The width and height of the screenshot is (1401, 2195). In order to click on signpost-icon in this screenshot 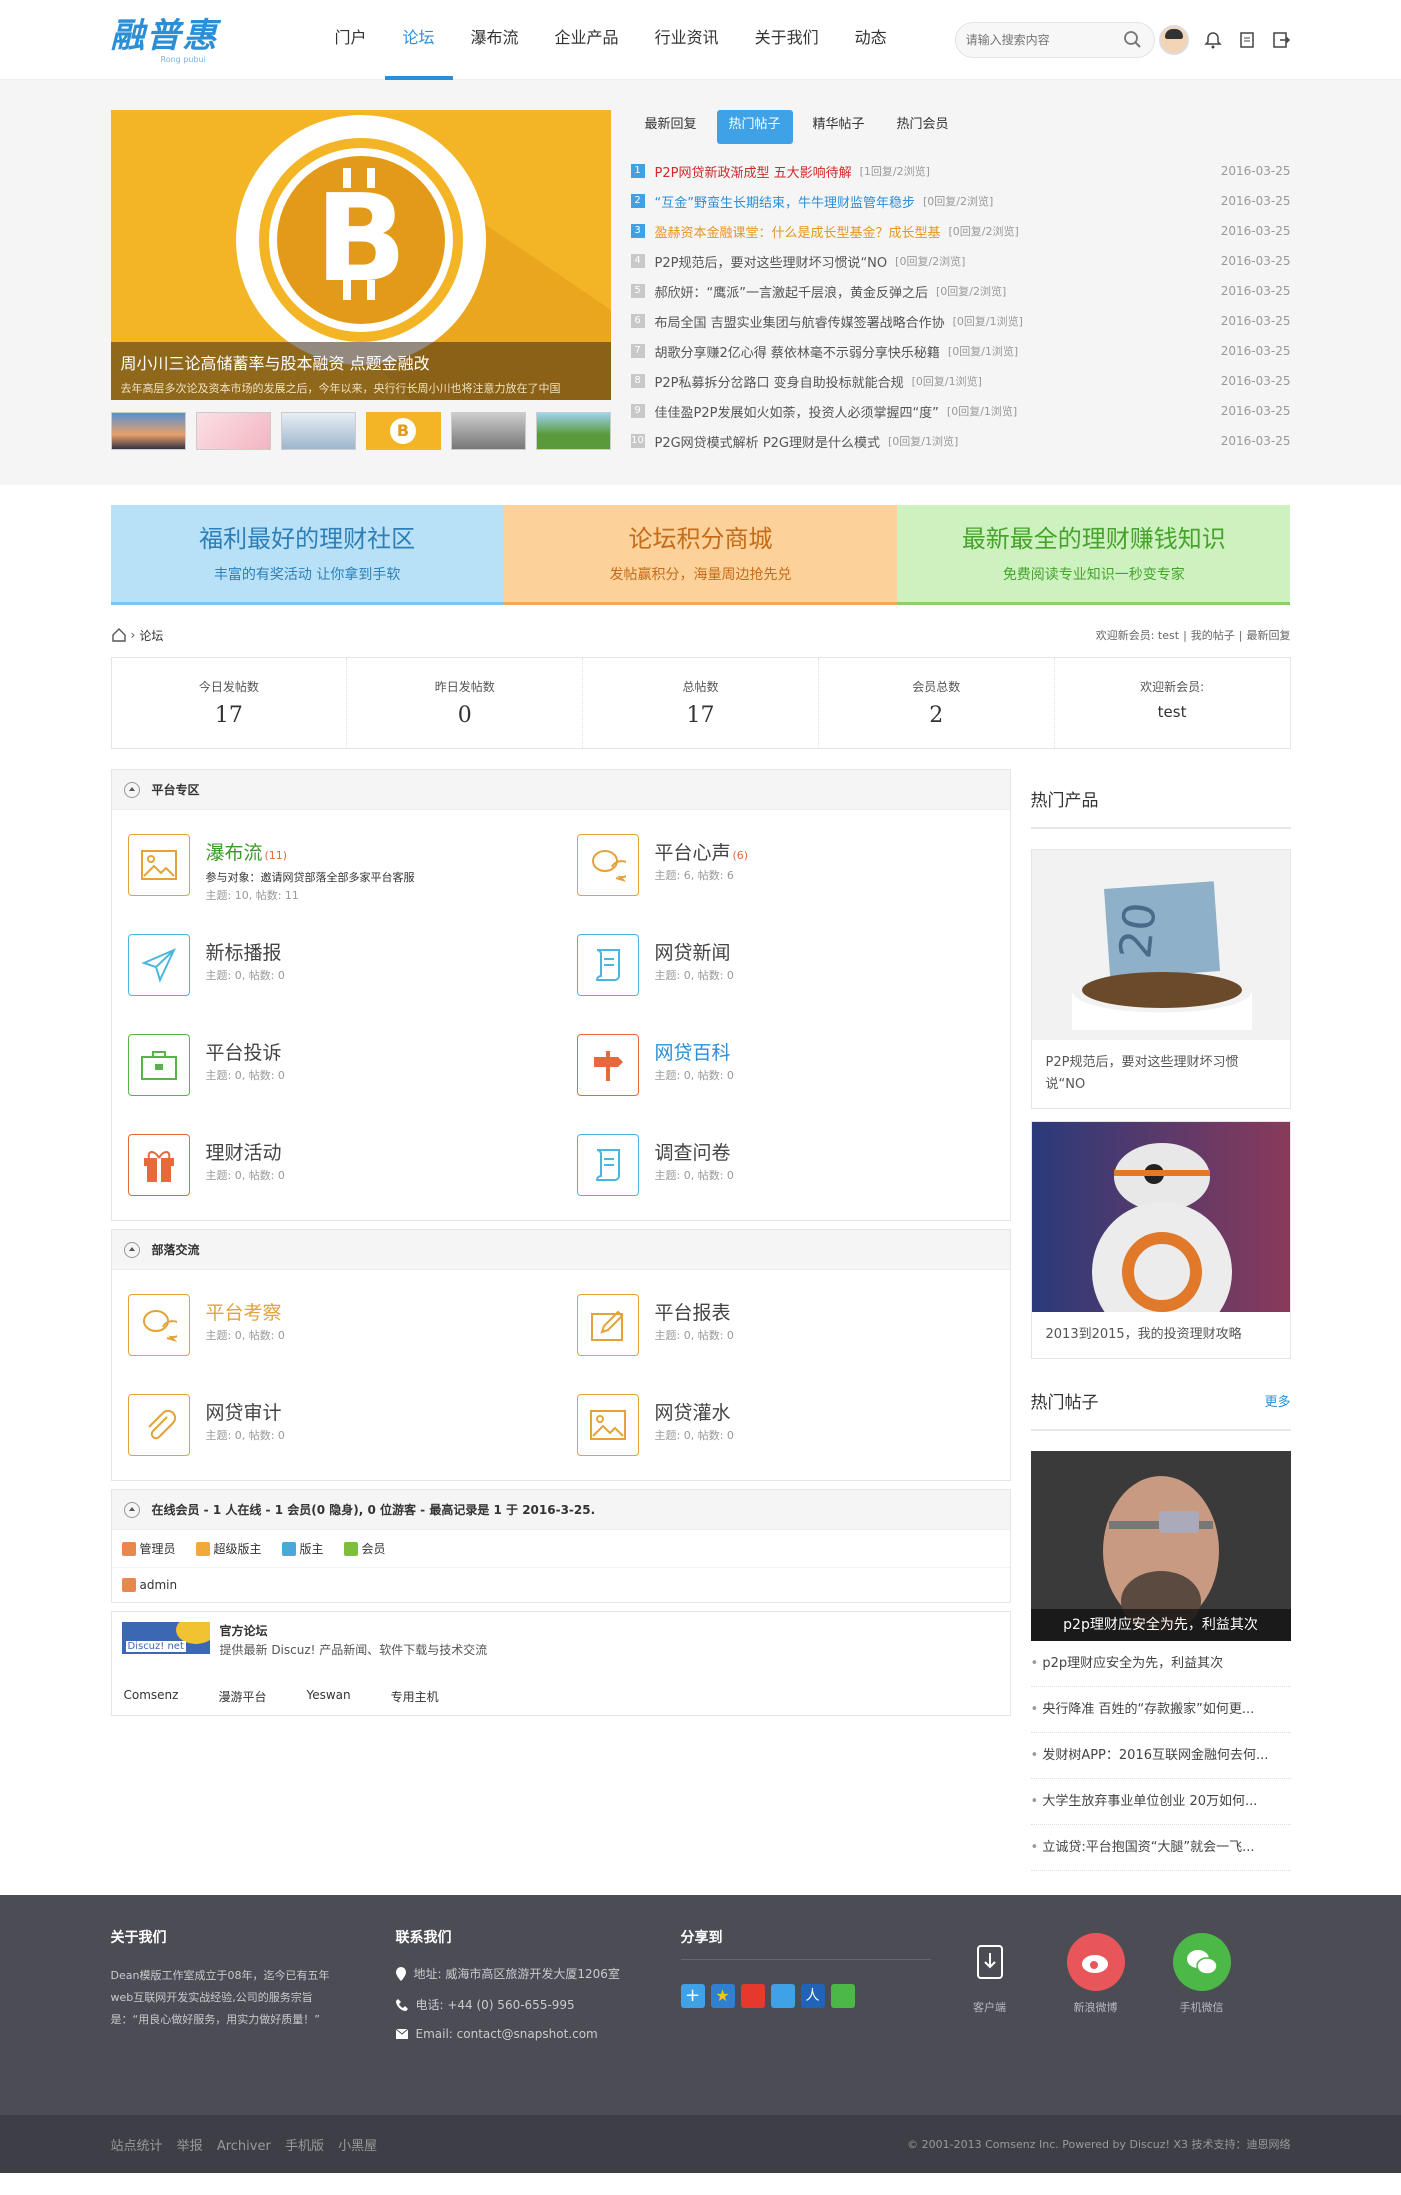, I will do `click(607, 1065)`.